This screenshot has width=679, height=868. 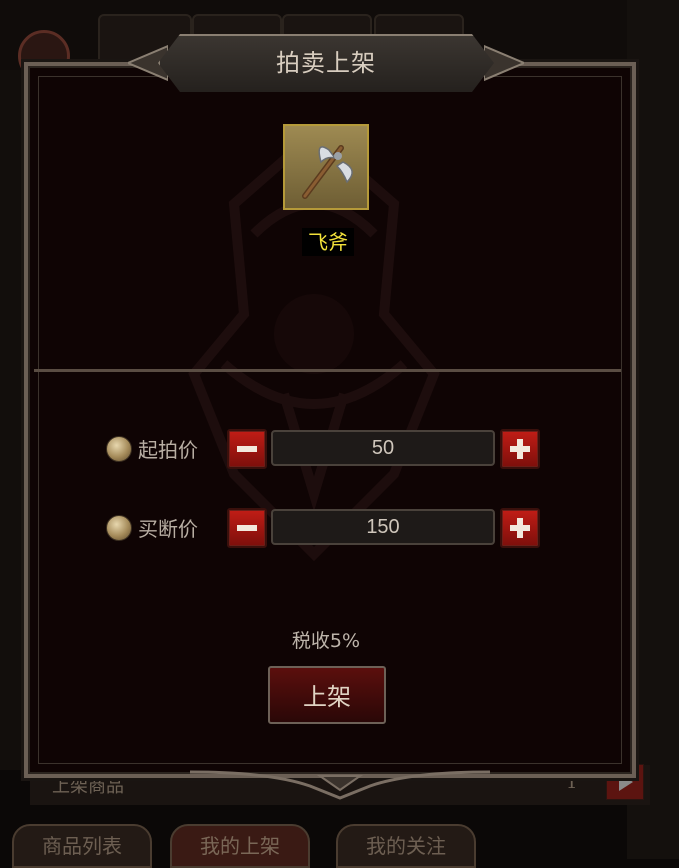 I want to click on section-divider, so click(x=327, y=370).